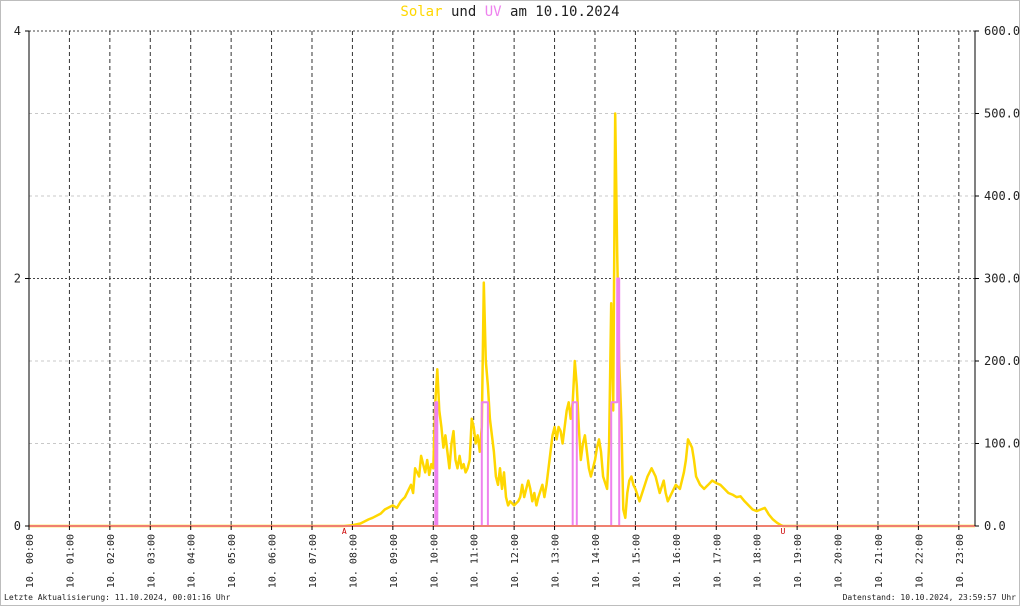  What do you see at coordinates (515, 561) in the screenshot?
I see `x-tick-label: 10. 12:00` at bounding box center [515, 561].